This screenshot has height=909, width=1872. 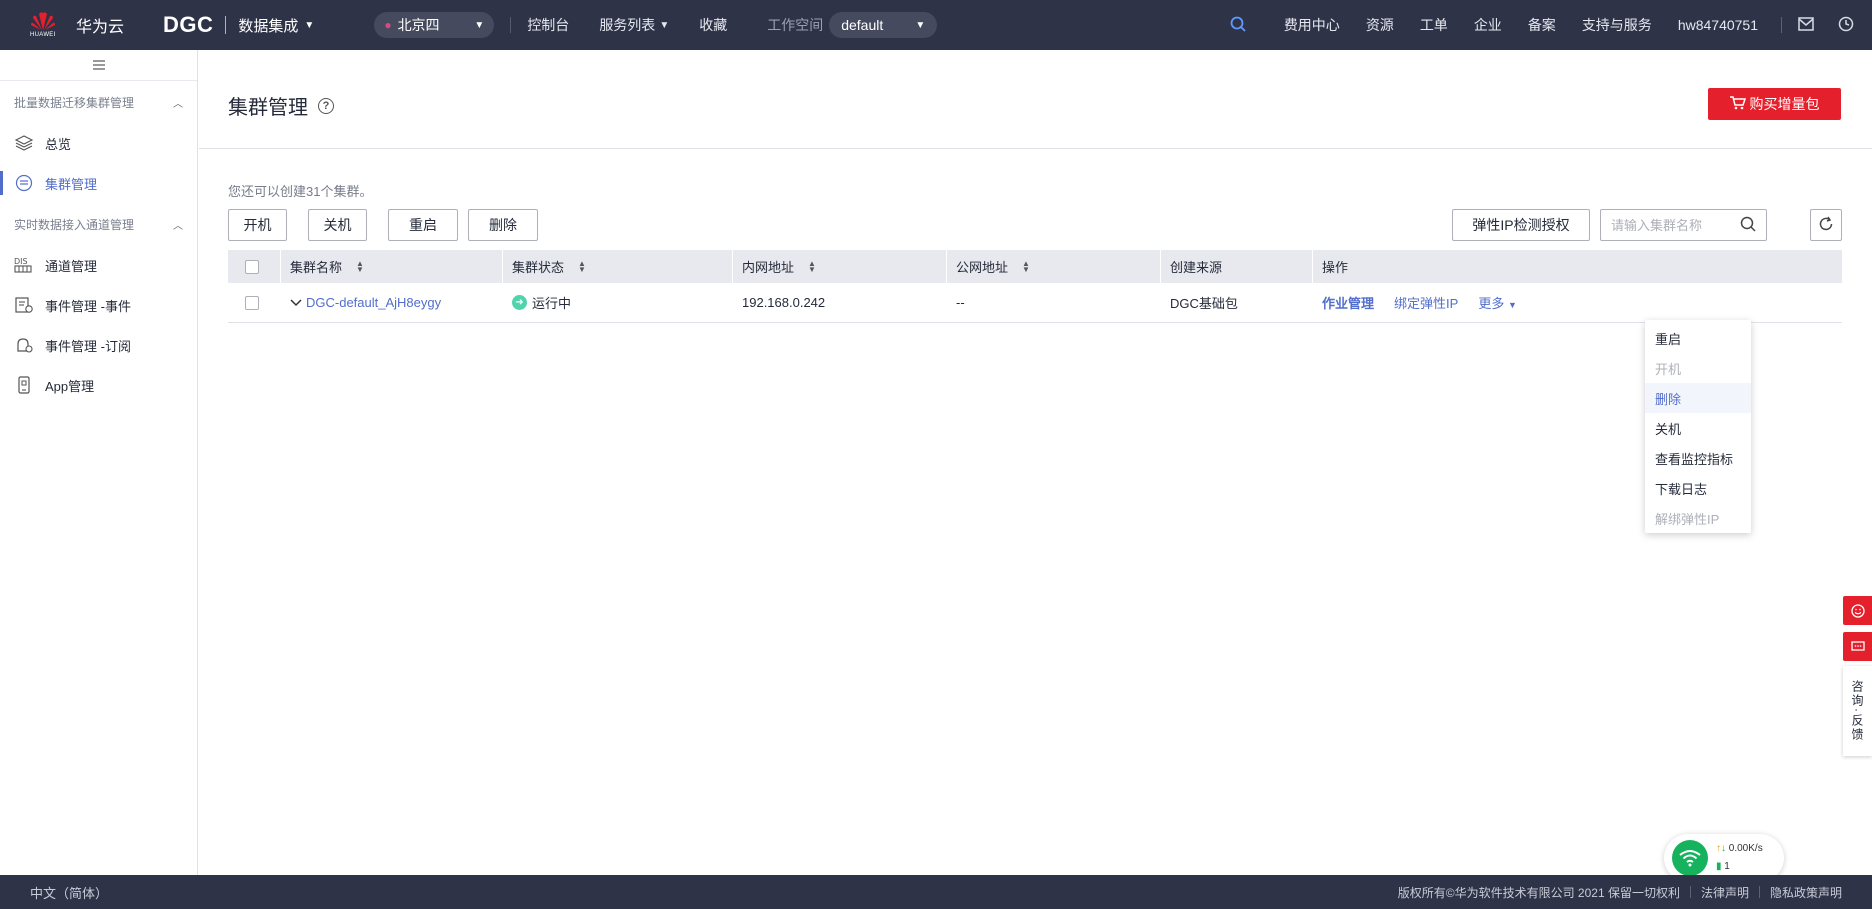 What do you see at coordinates (1846, 25) in the screenshot?
I see `clock-icon` at bounding box center [1846, 25].